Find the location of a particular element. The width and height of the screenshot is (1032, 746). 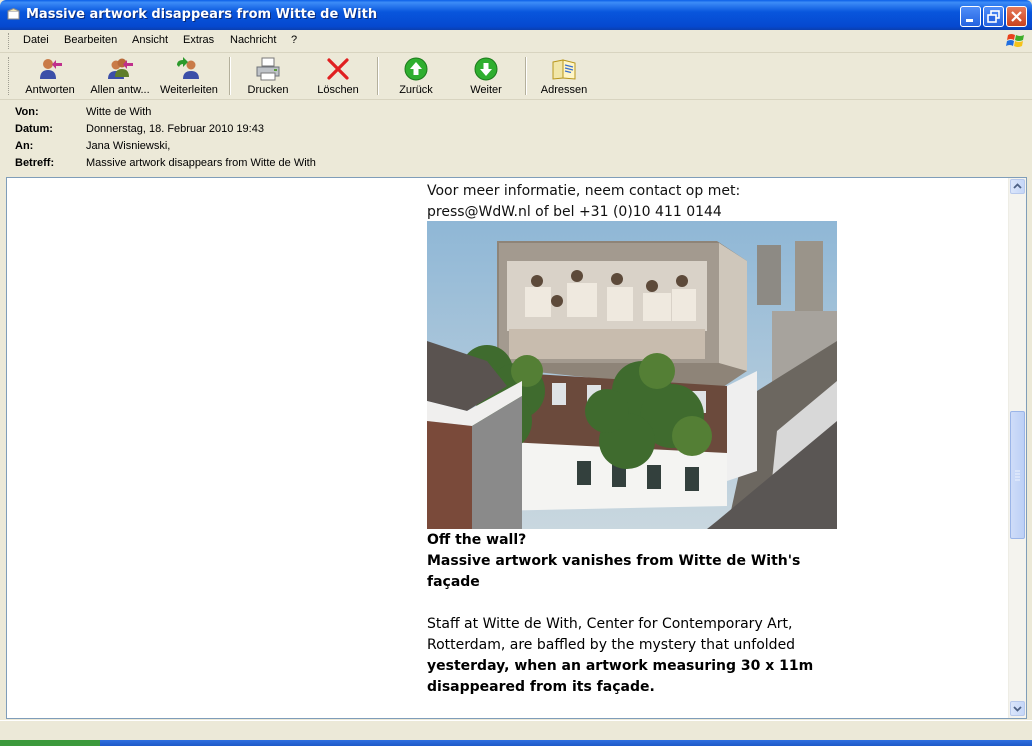

menu-datei: Datei is located at coordinates (36, 40).